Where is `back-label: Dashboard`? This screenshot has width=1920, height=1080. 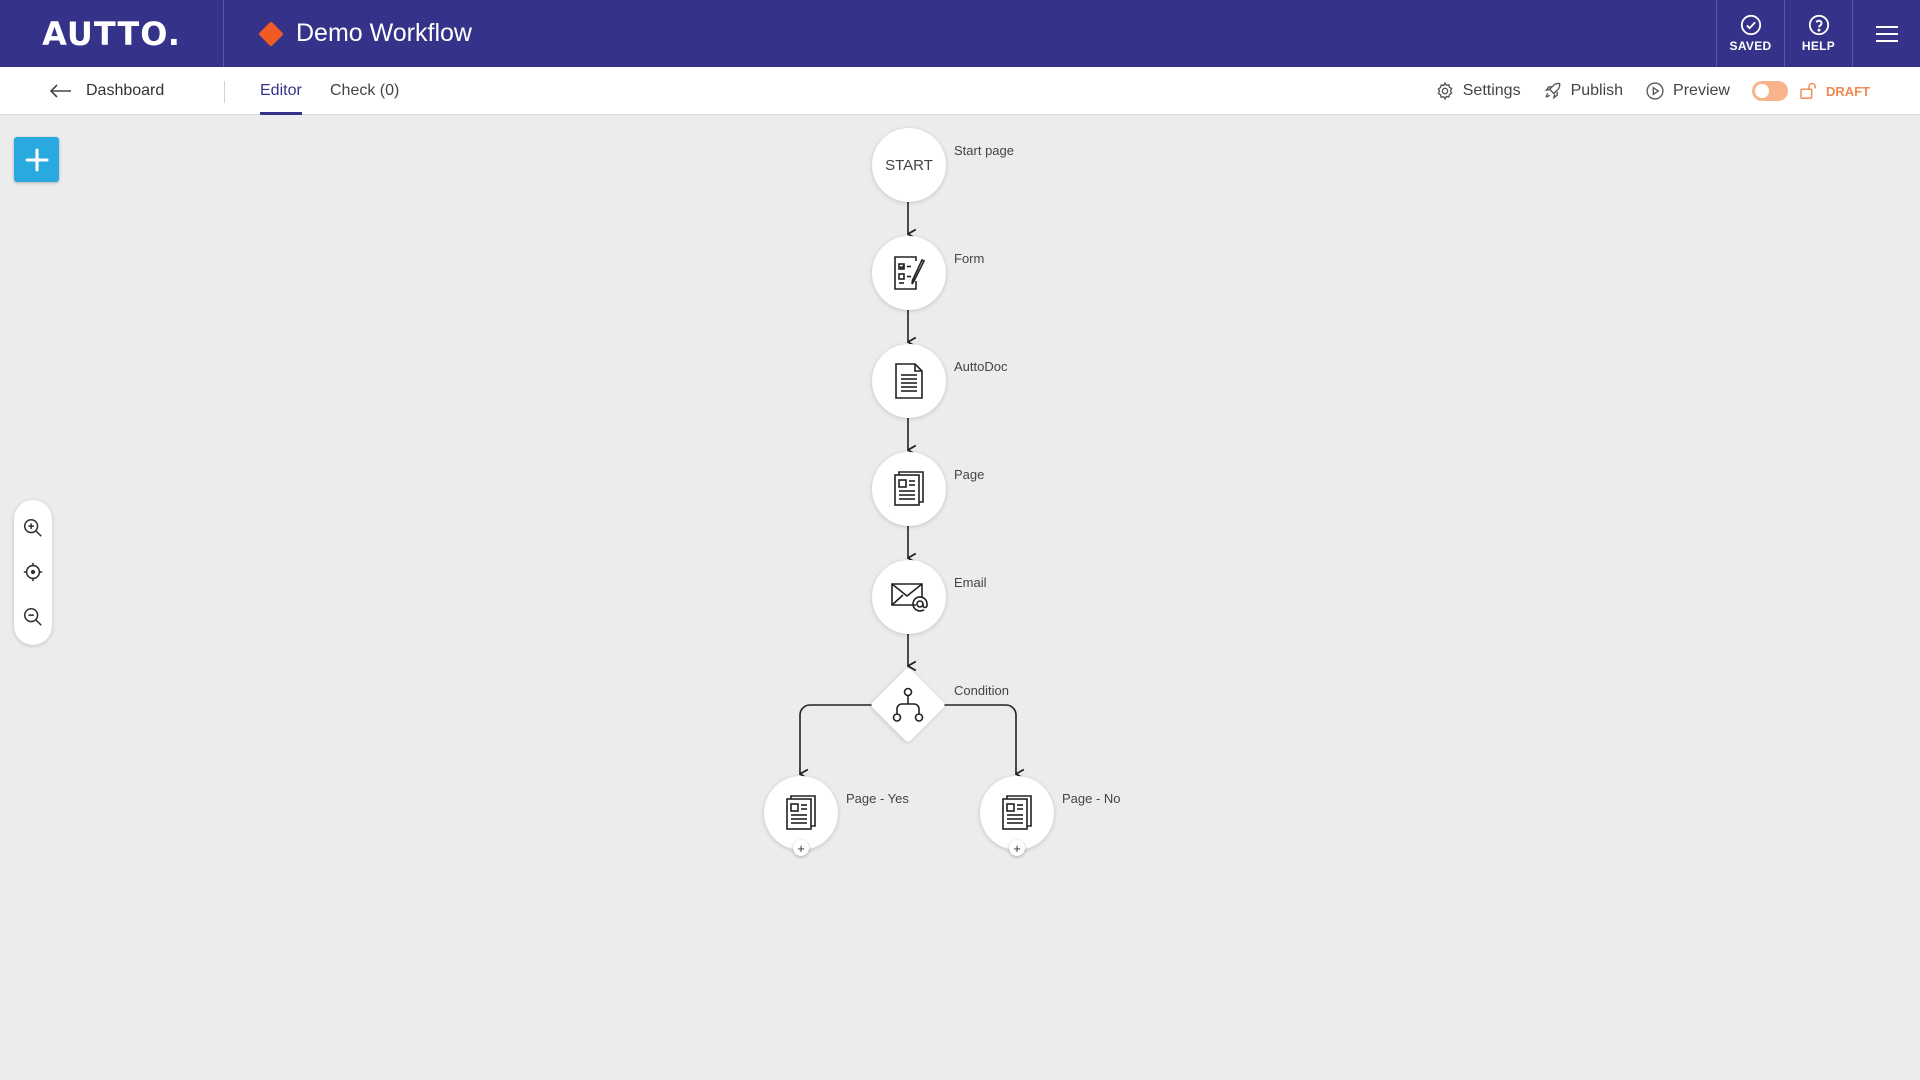
back-label: Dashboard is located at coordinates (125, 90).